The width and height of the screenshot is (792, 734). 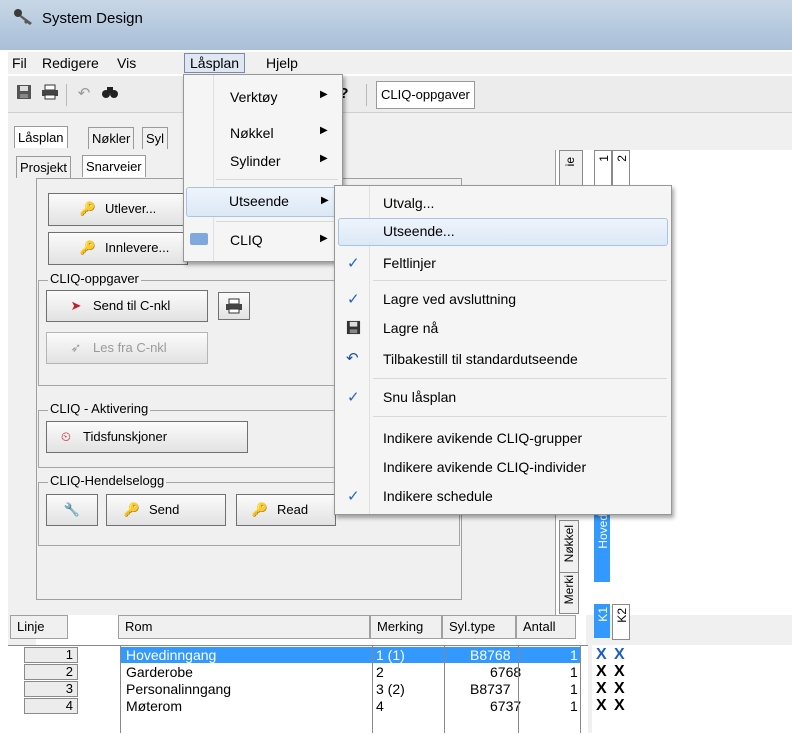 What do you see at coordinates (479, 627) in the screenshot?
I see `column-syltype: Syl.type` at bounding box center [479, 627].